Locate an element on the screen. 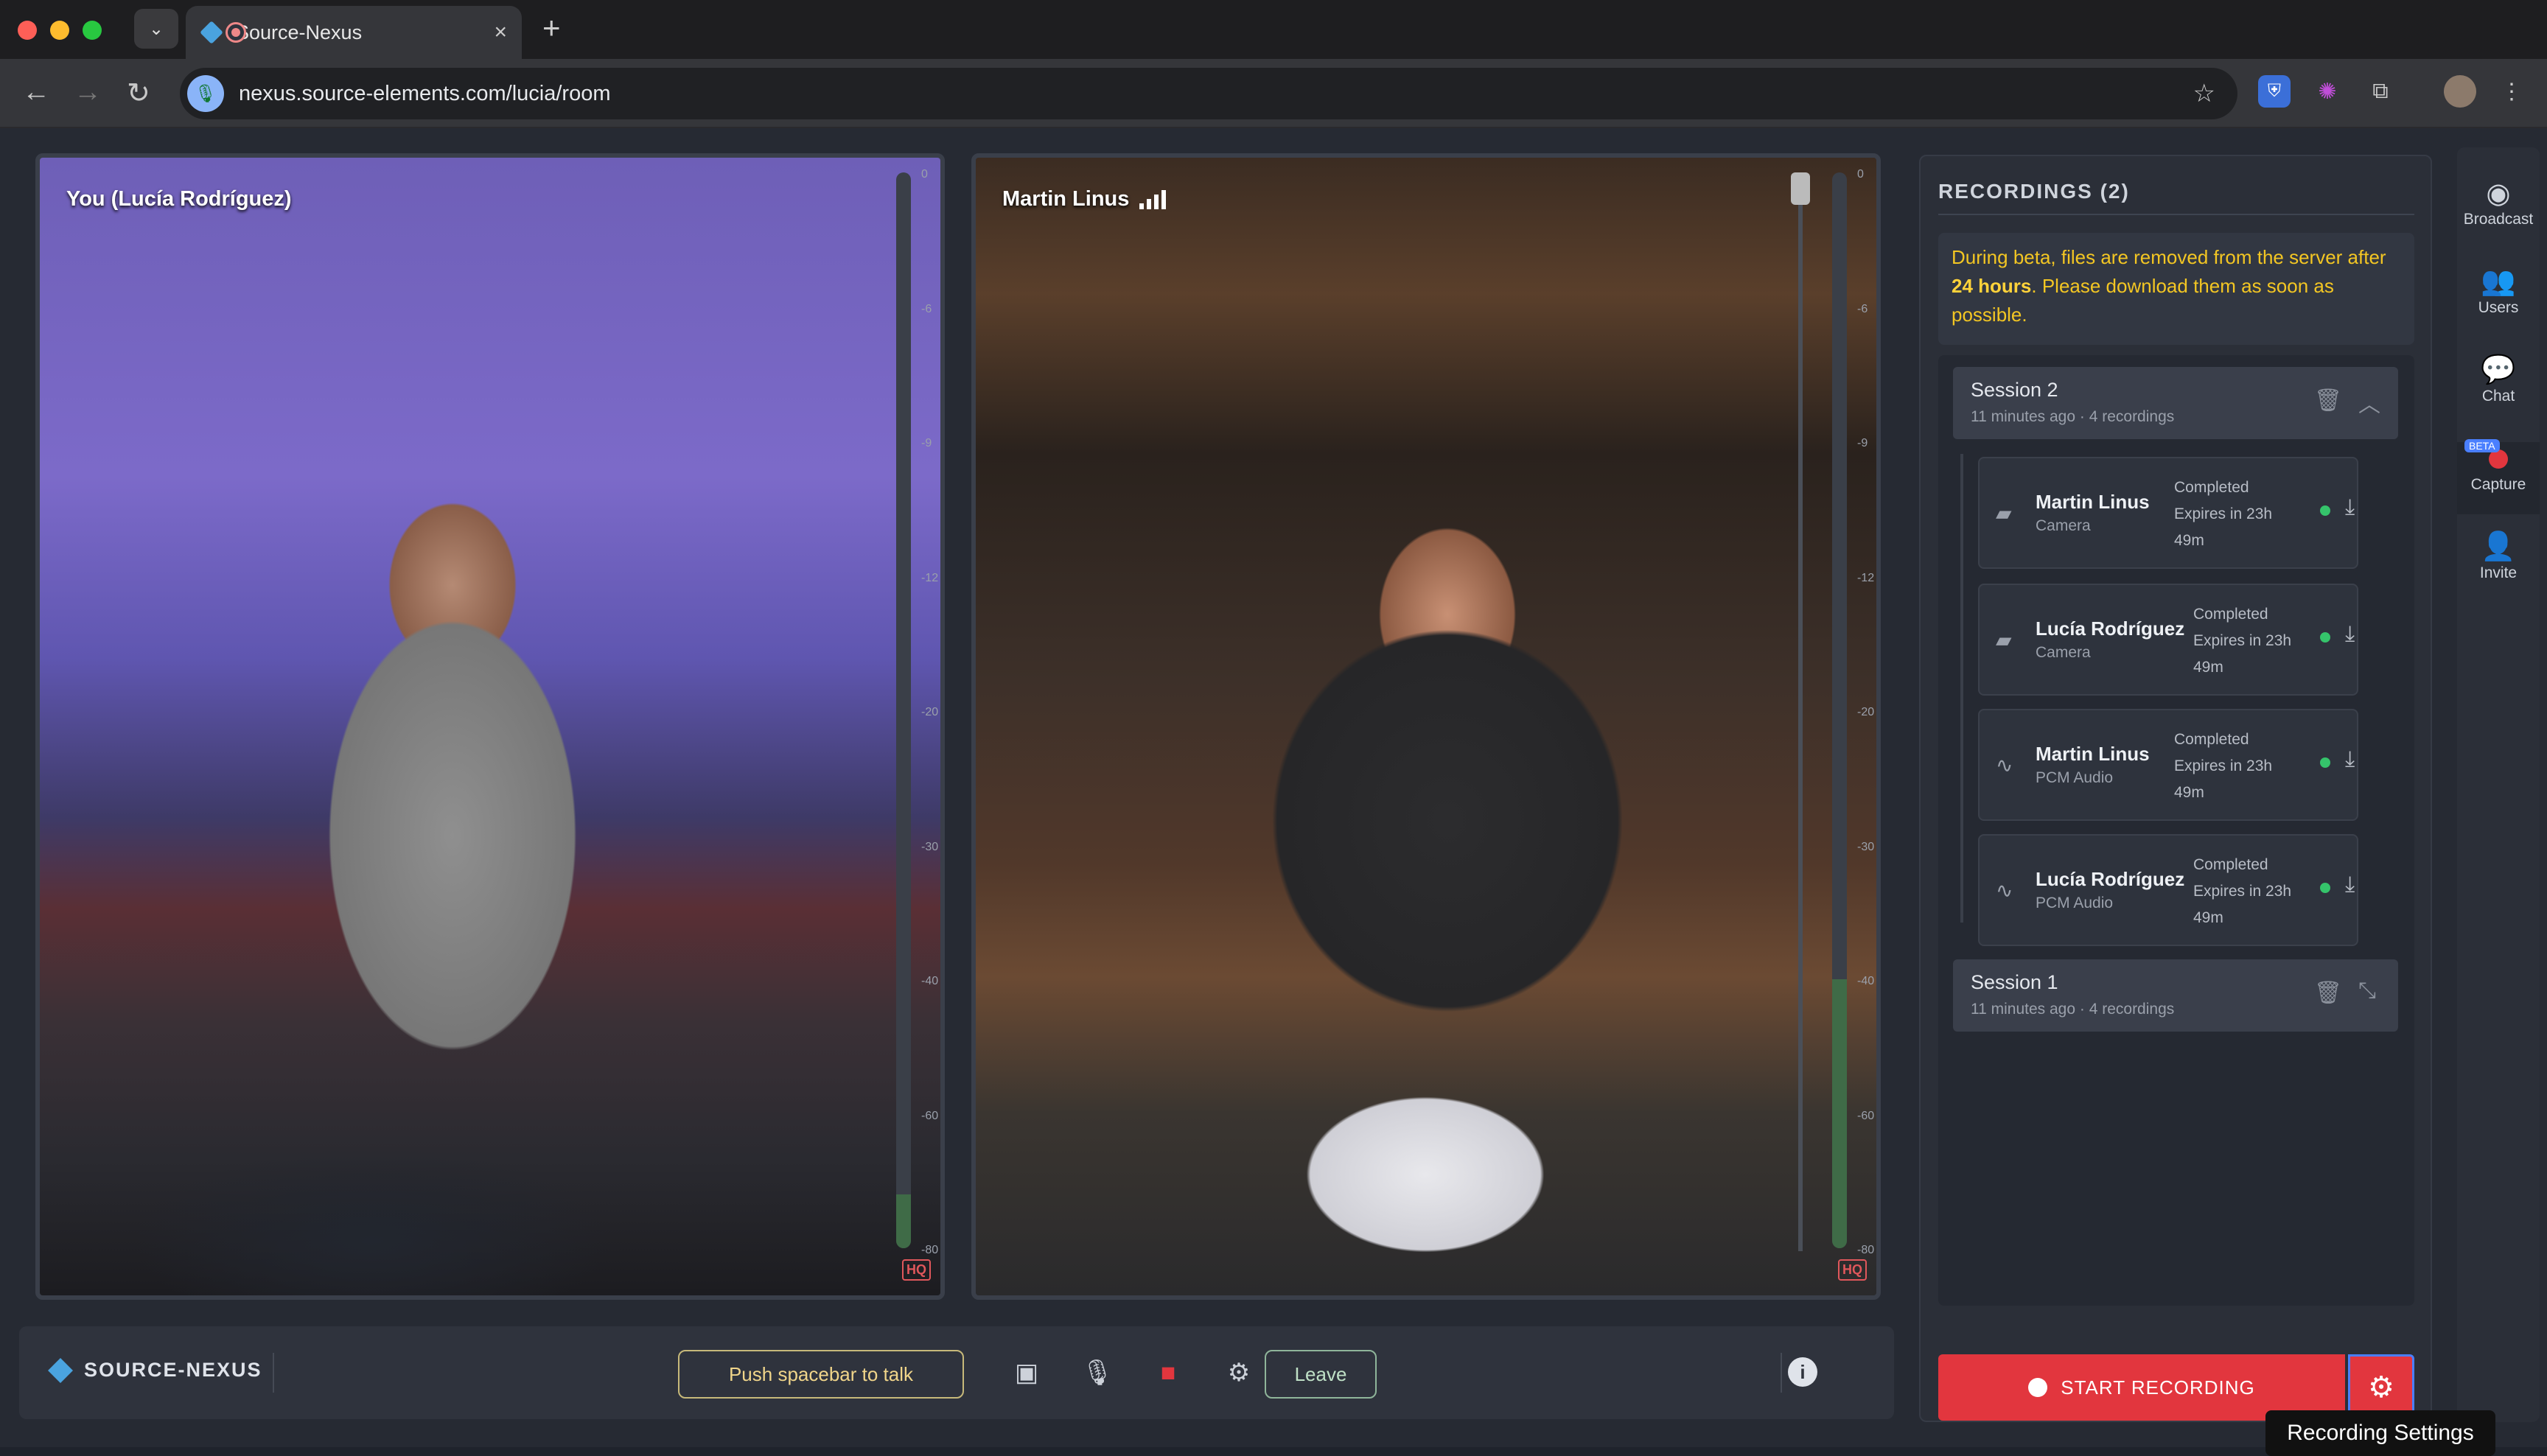 This screenshot has height=1456, width=2547. recording-type: Camera is located at coordinates (2063, 652).